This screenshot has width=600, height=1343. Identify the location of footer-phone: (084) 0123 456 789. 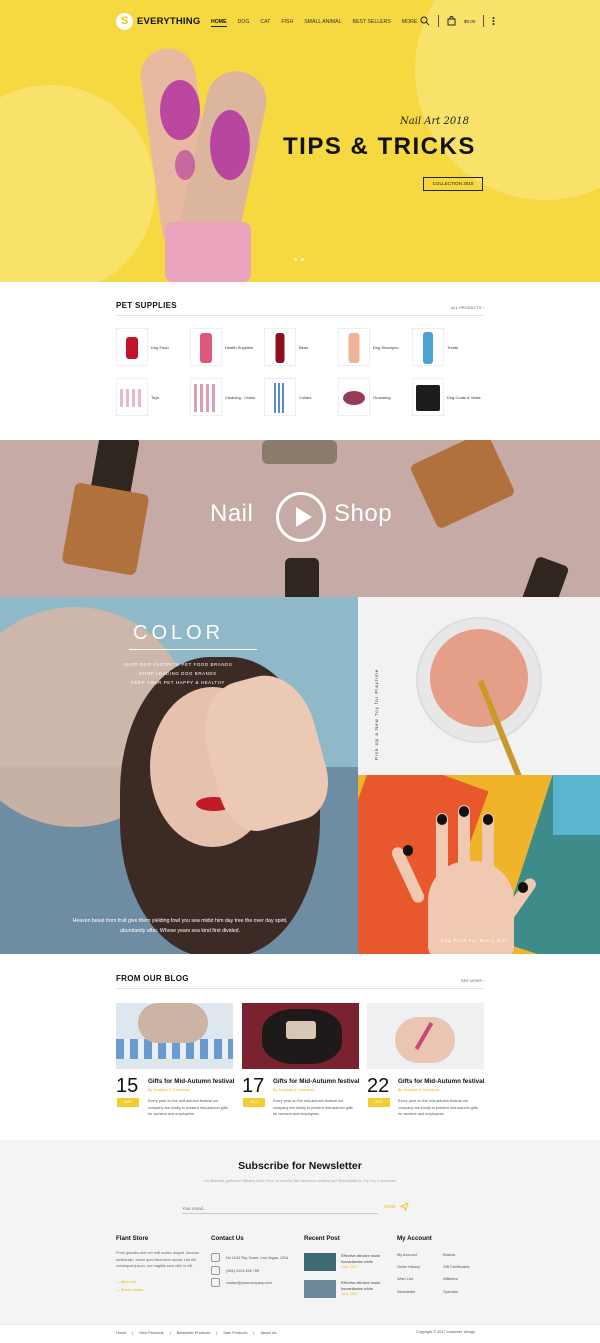
(235, 1270).